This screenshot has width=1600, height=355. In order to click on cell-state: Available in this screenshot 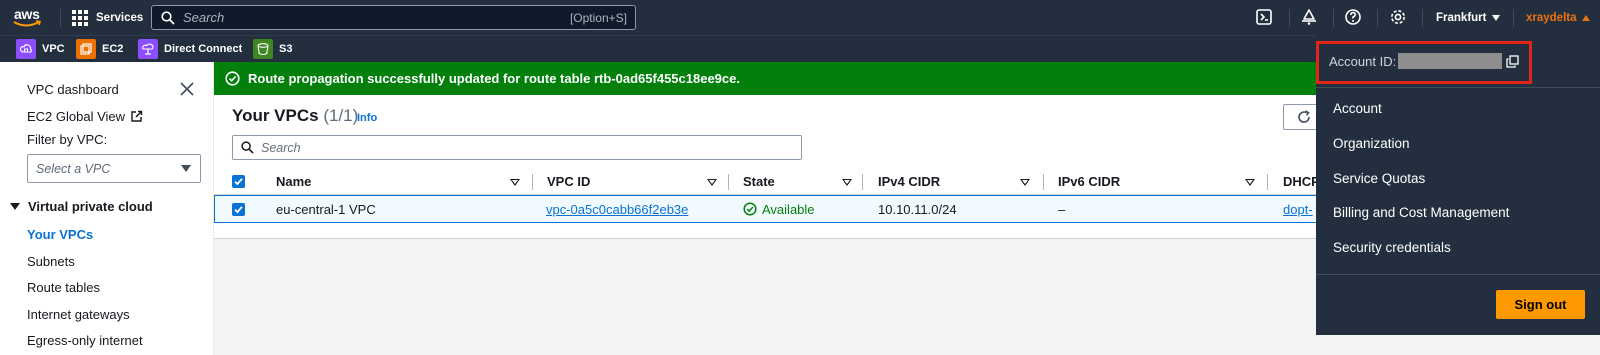, I will do `click(779, 209)`.